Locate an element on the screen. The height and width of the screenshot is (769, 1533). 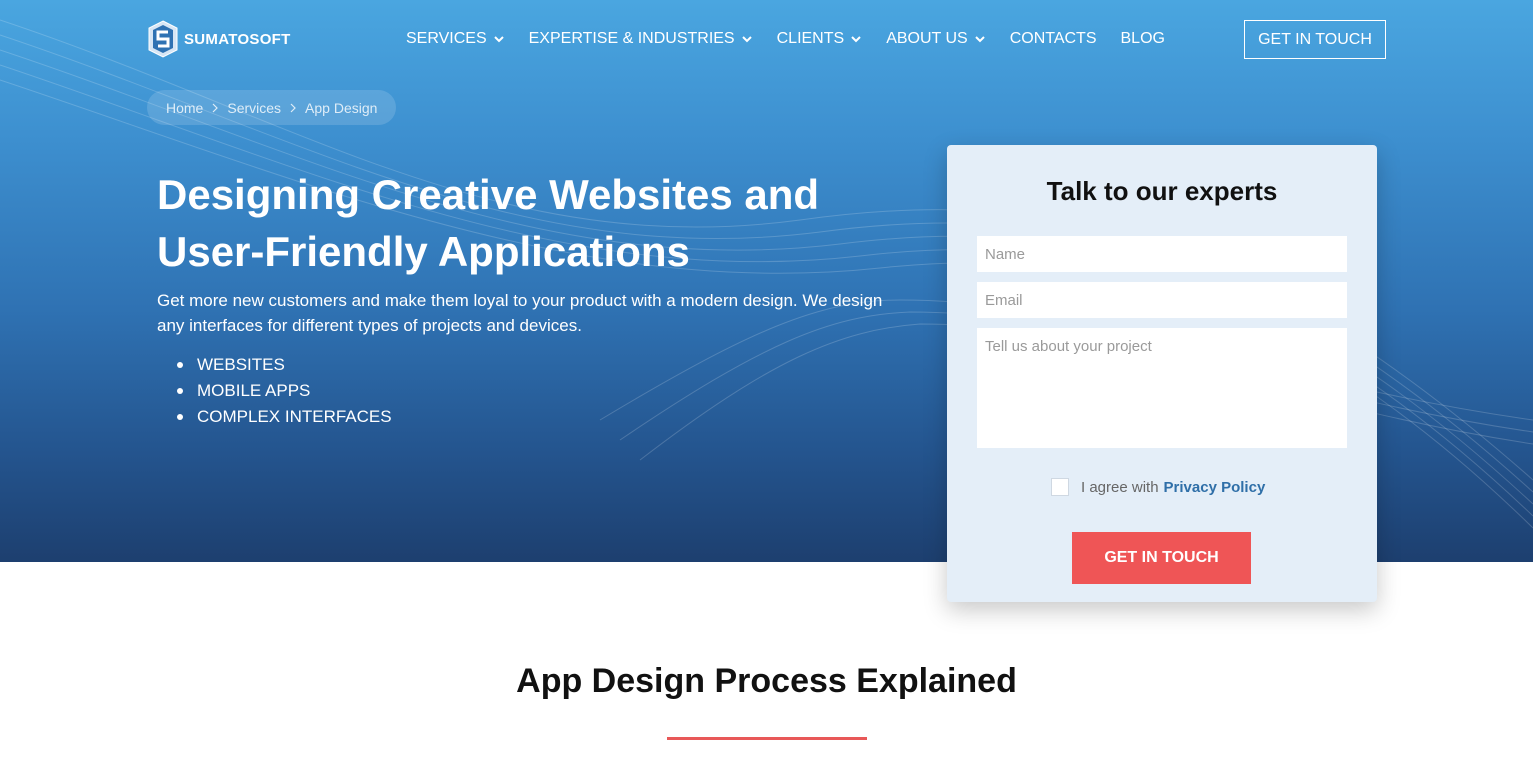
privacy-checkbox is located at coordinates (1060, 487).